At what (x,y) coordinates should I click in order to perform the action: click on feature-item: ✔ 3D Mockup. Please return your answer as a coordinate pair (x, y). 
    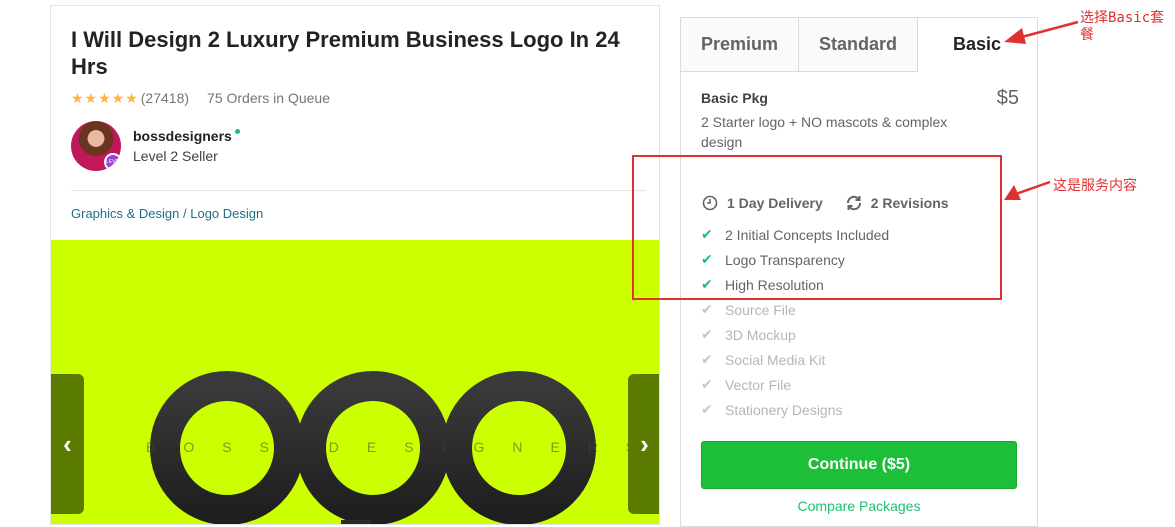
    Looking at the image, I should click on (795, 334).